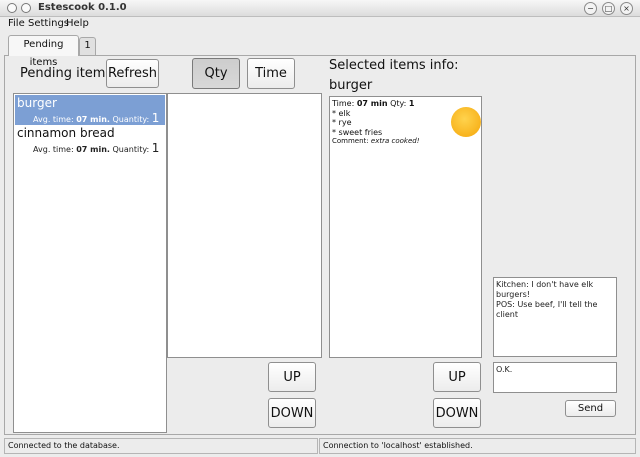 This screenshot has width=640, height=457. What do you see at coordinates (504, 369) in the screenshot?
I see `chat-input-value: O.K.` at bounding box center [504, 369].